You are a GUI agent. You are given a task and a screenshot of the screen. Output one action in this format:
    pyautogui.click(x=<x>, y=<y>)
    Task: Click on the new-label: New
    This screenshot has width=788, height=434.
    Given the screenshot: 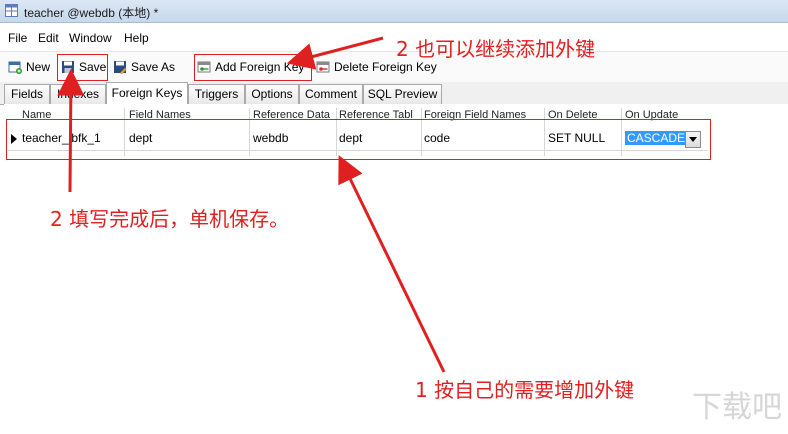 What is the action you would take?
    pyautogui.click(x=38, y=67)
    